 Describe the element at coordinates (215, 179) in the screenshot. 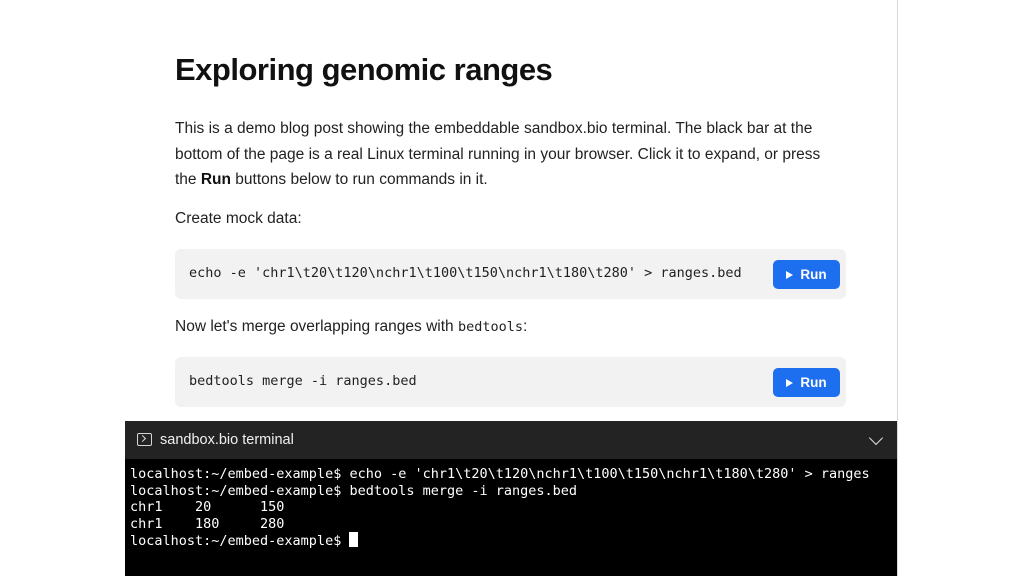

I see `intro-run-bold: Run` at that location.